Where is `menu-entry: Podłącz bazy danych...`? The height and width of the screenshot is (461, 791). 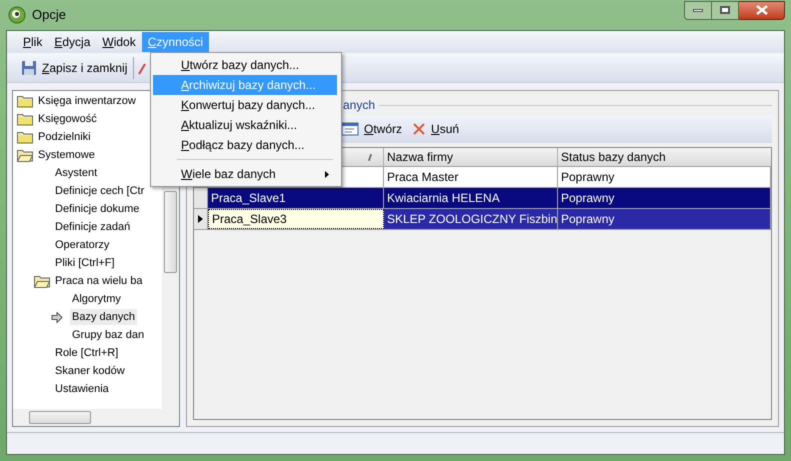
menu-entry: Podłącz bazy danych... is located at coordinates (245, 145).